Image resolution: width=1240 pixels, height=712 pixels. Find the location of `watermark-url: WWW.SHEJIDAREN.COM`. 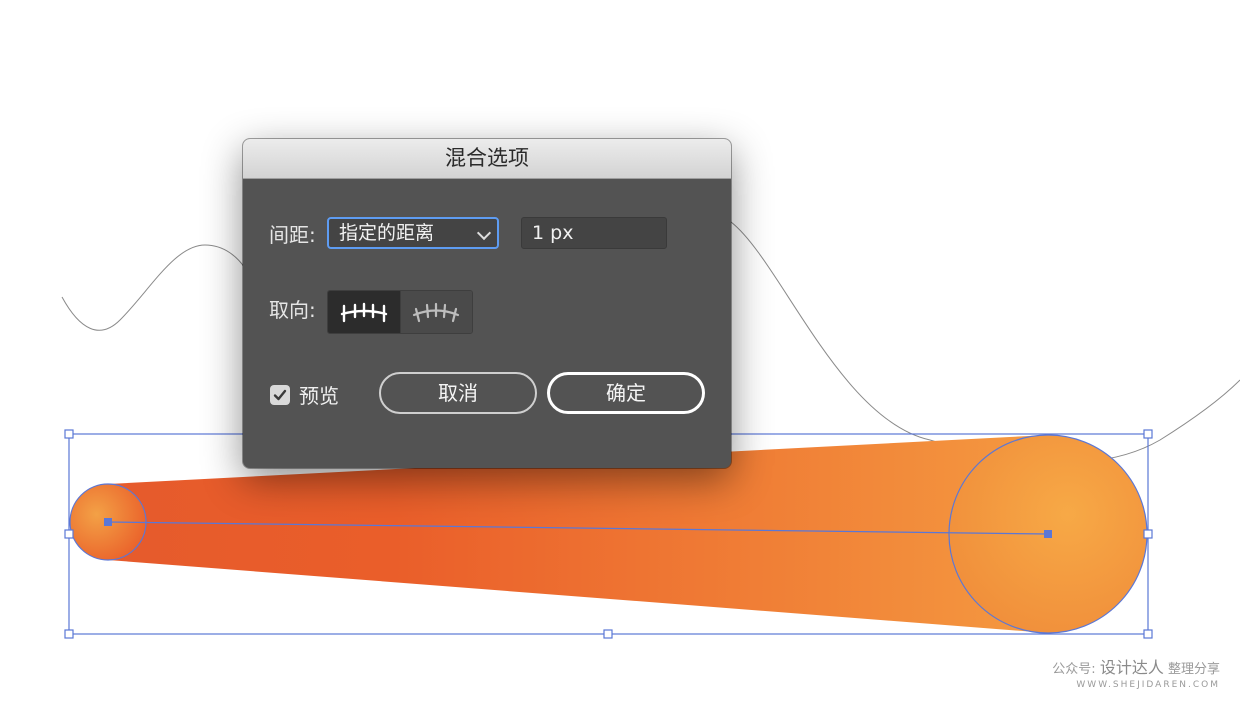

watermark-url: WWW.SHEJIDAREN.COM is located at coordinates (1148, 685).